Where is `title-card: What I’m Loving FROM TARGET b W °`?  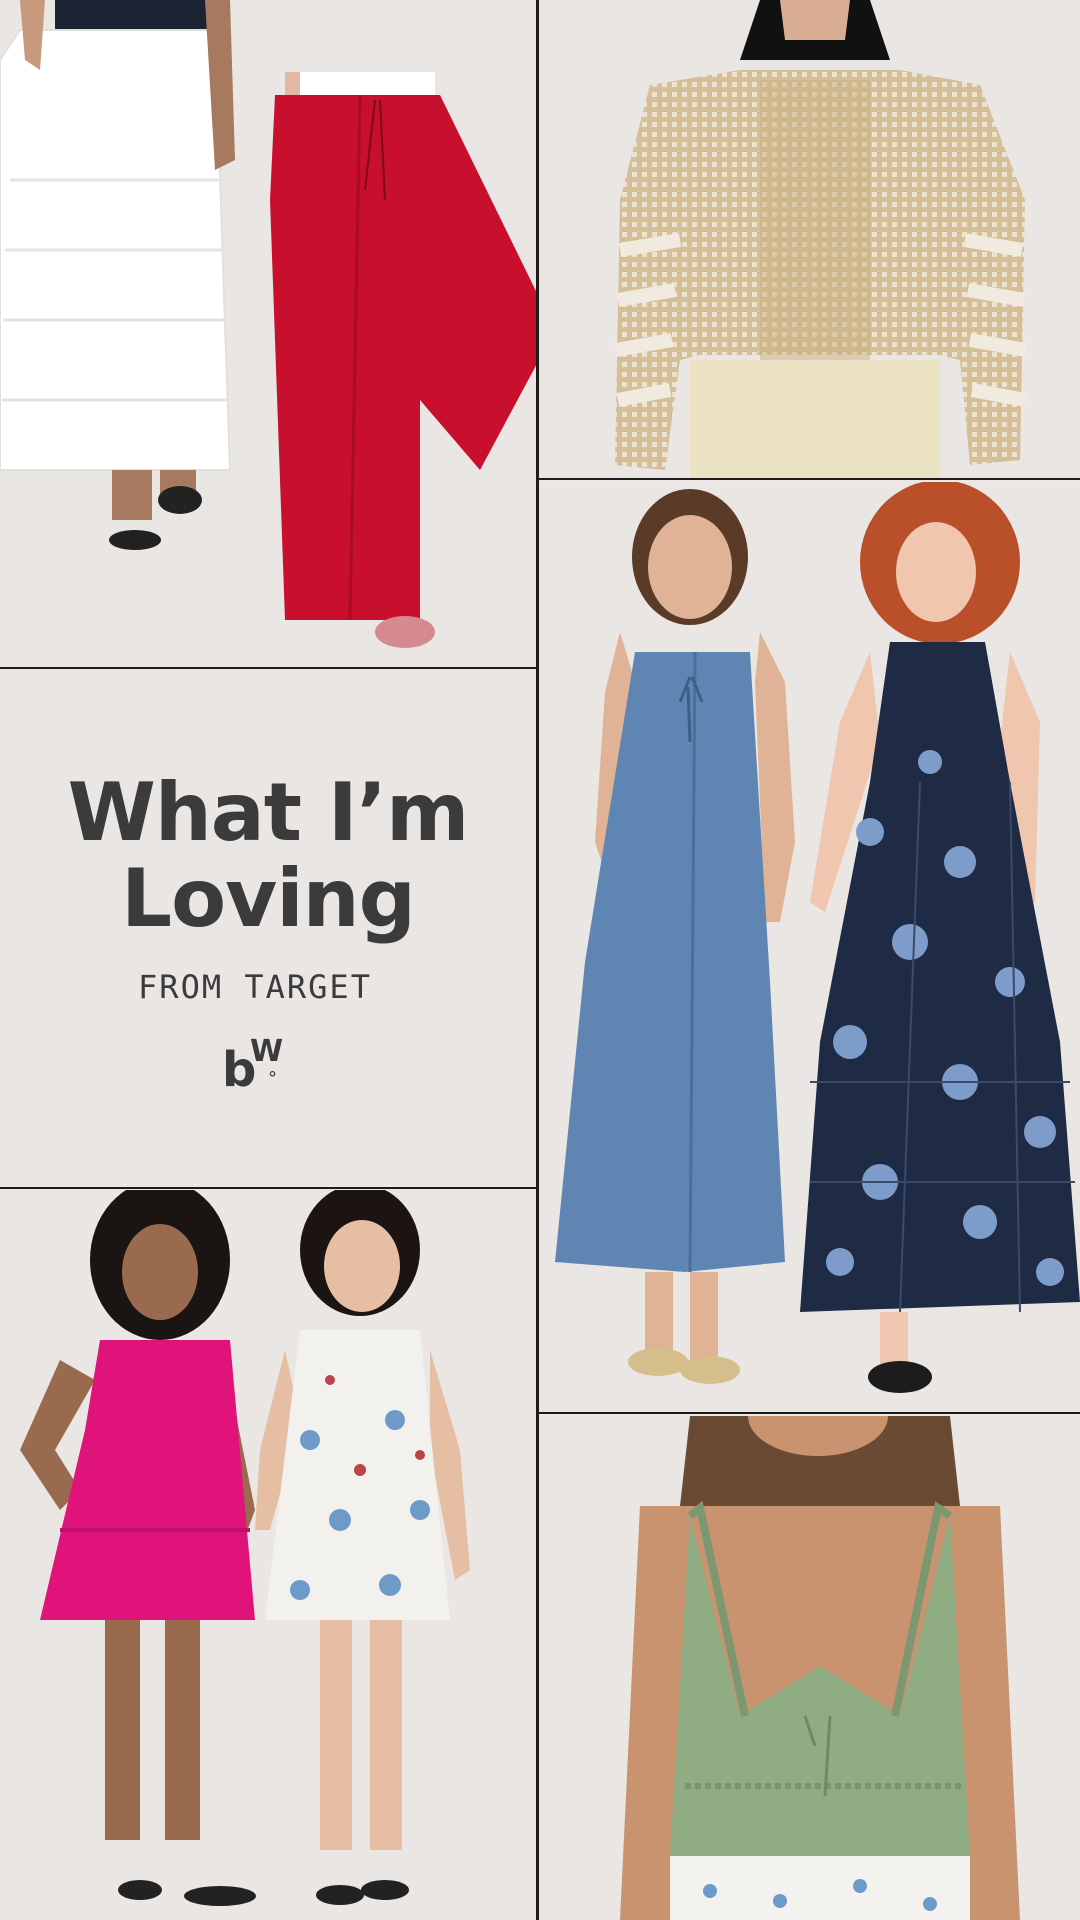 title-card: What I’m Loving FROM TARGET b W ° is located at coordinates (268, 928).